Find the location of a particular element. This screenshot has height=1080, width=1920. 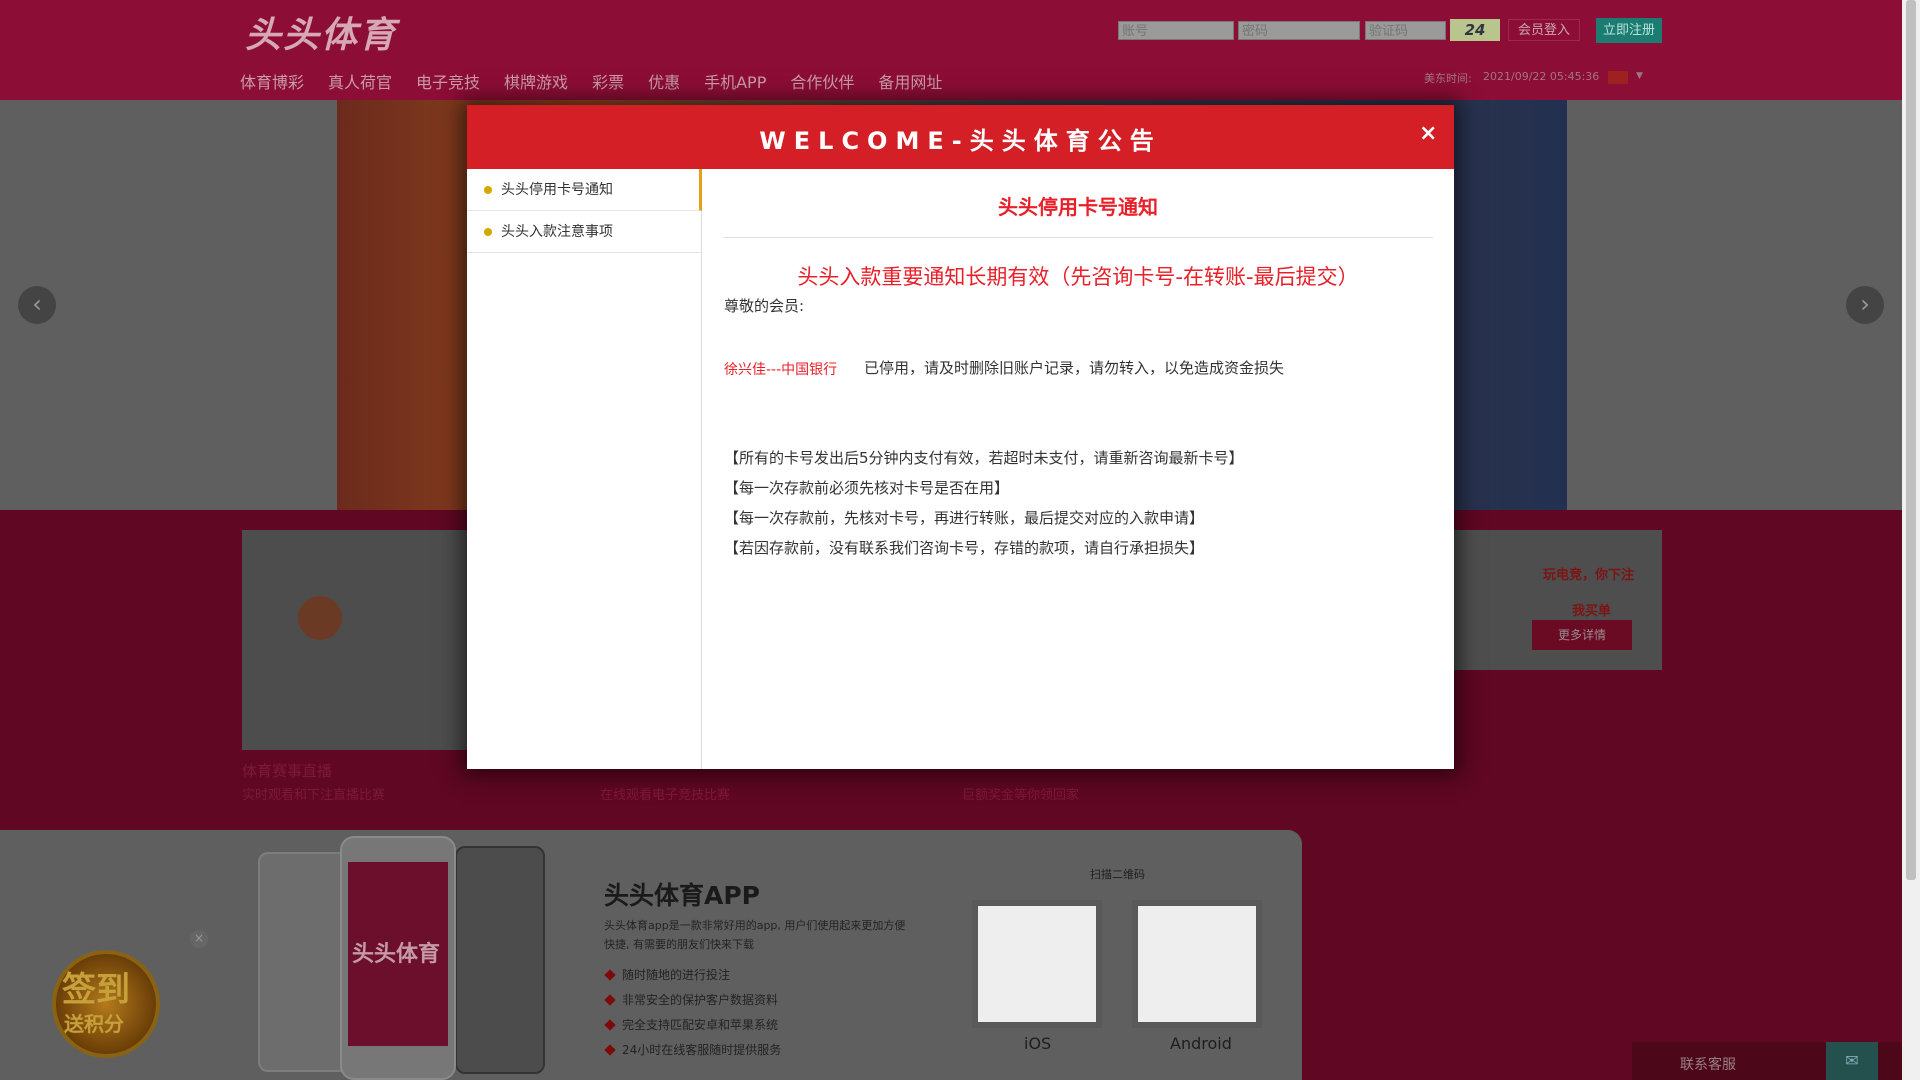

feature-sub-sports: 实时观看和下注直播比赛 is located at coordinates (314, 795).